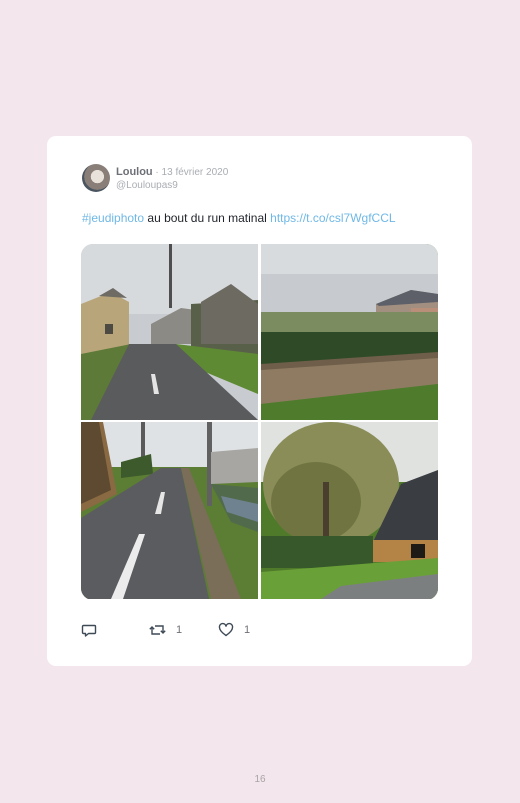 This screenshot has width=520, height=803. What do you see at coordinates (349, 332) in the screenshot?
I see `photo-field-and-houses` at bounding box center [349, 332].